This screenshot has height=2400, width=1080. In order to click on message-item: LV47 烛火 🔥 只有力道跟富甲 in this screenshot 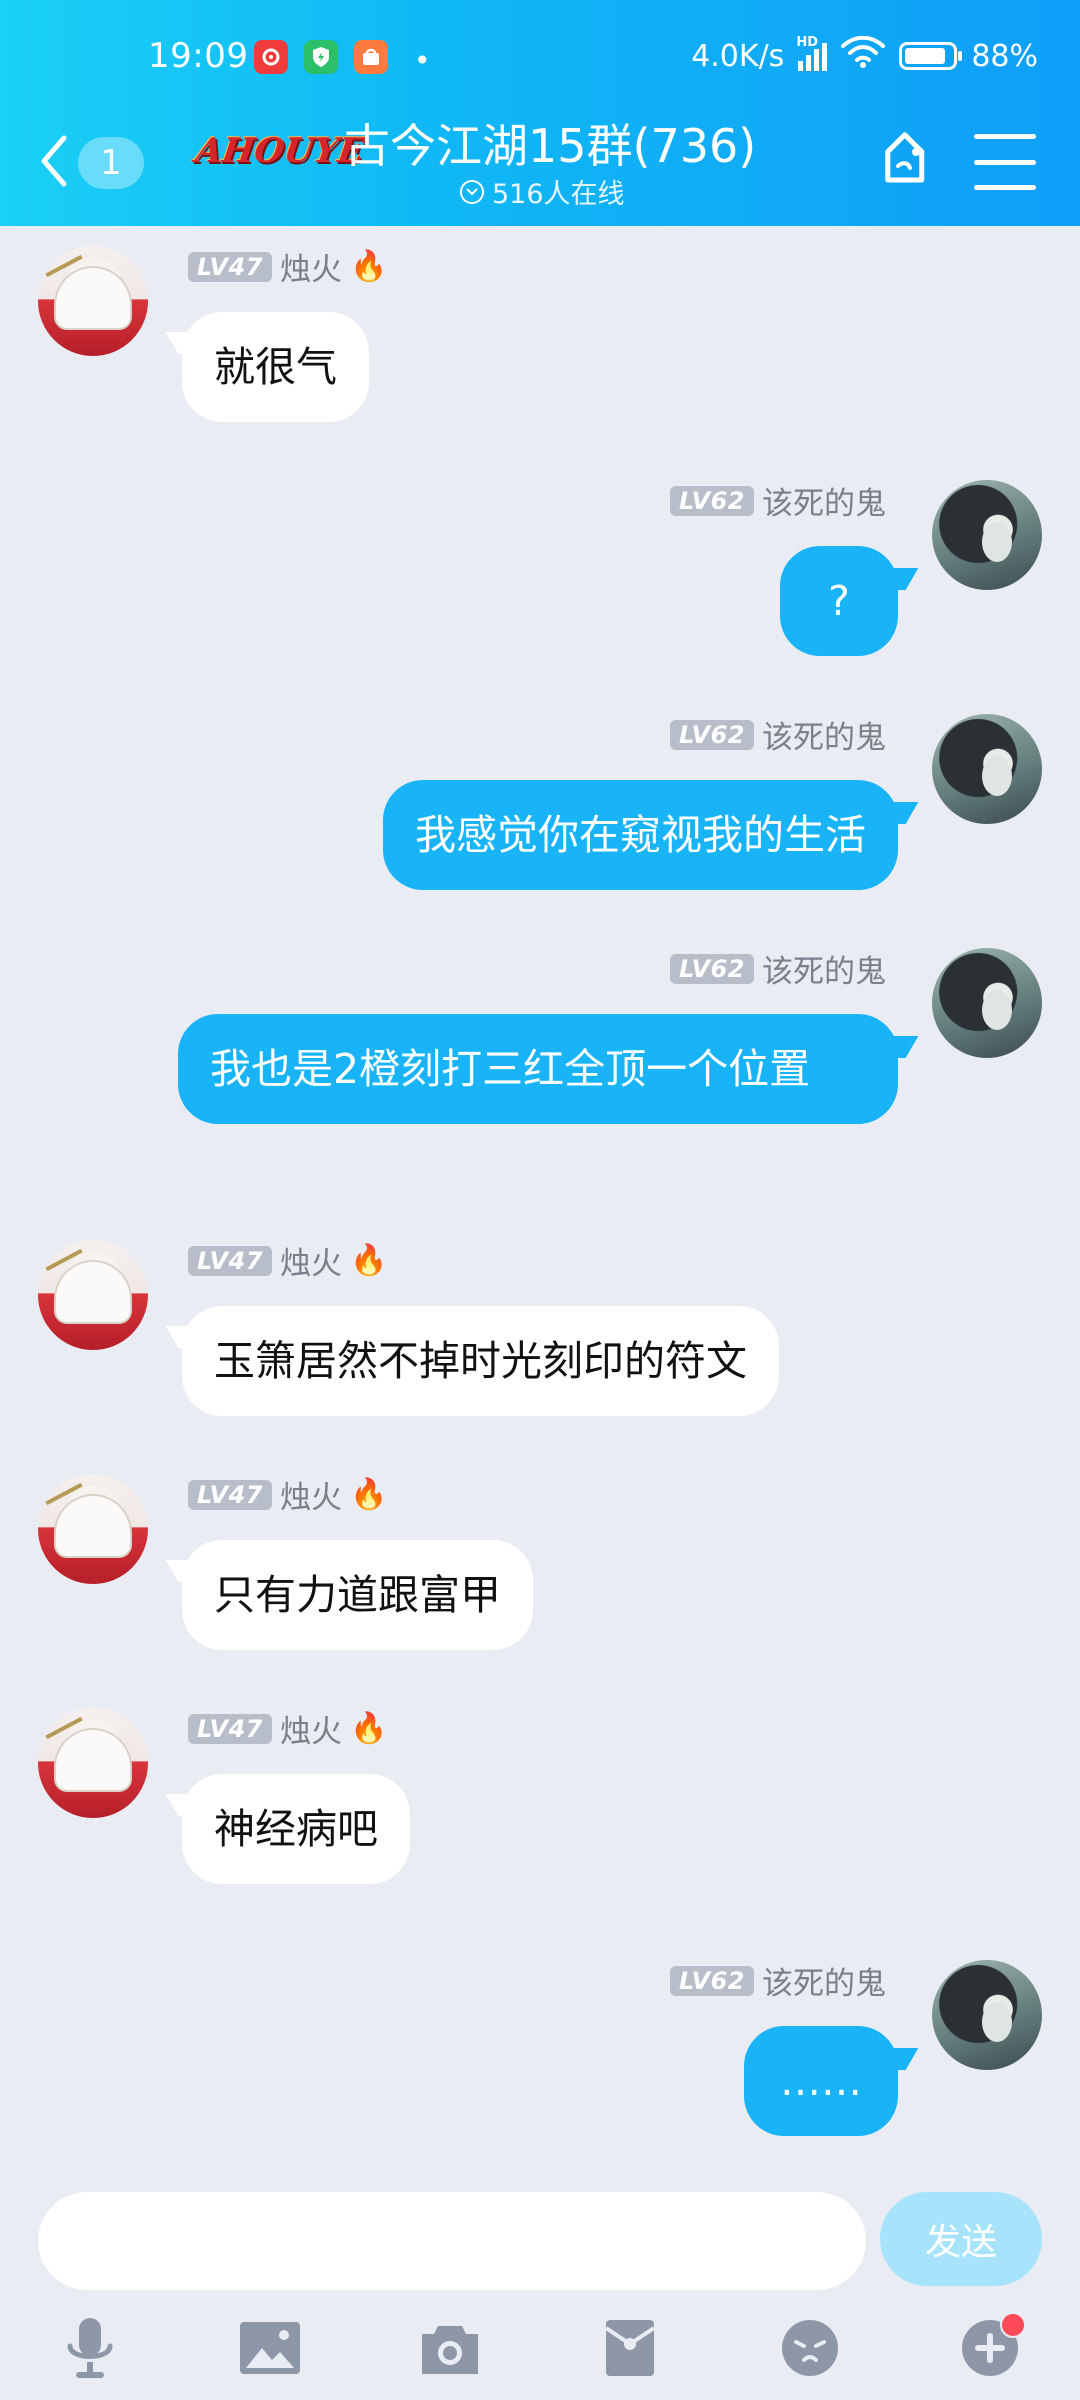, I will do `click(540, 1558)`.